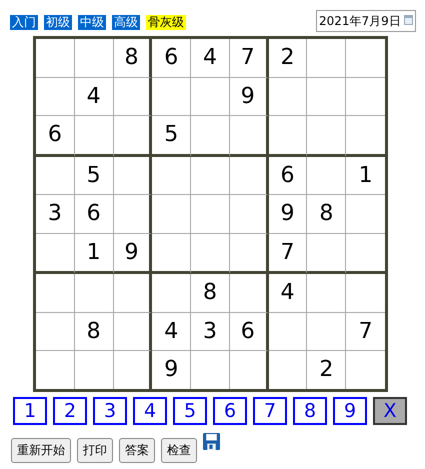 Image resolution: width=425 pixels, height=469 pixels. Describe the element at coordinates (310, 410) in the screenshot. I see `number-button: 8` at that location.